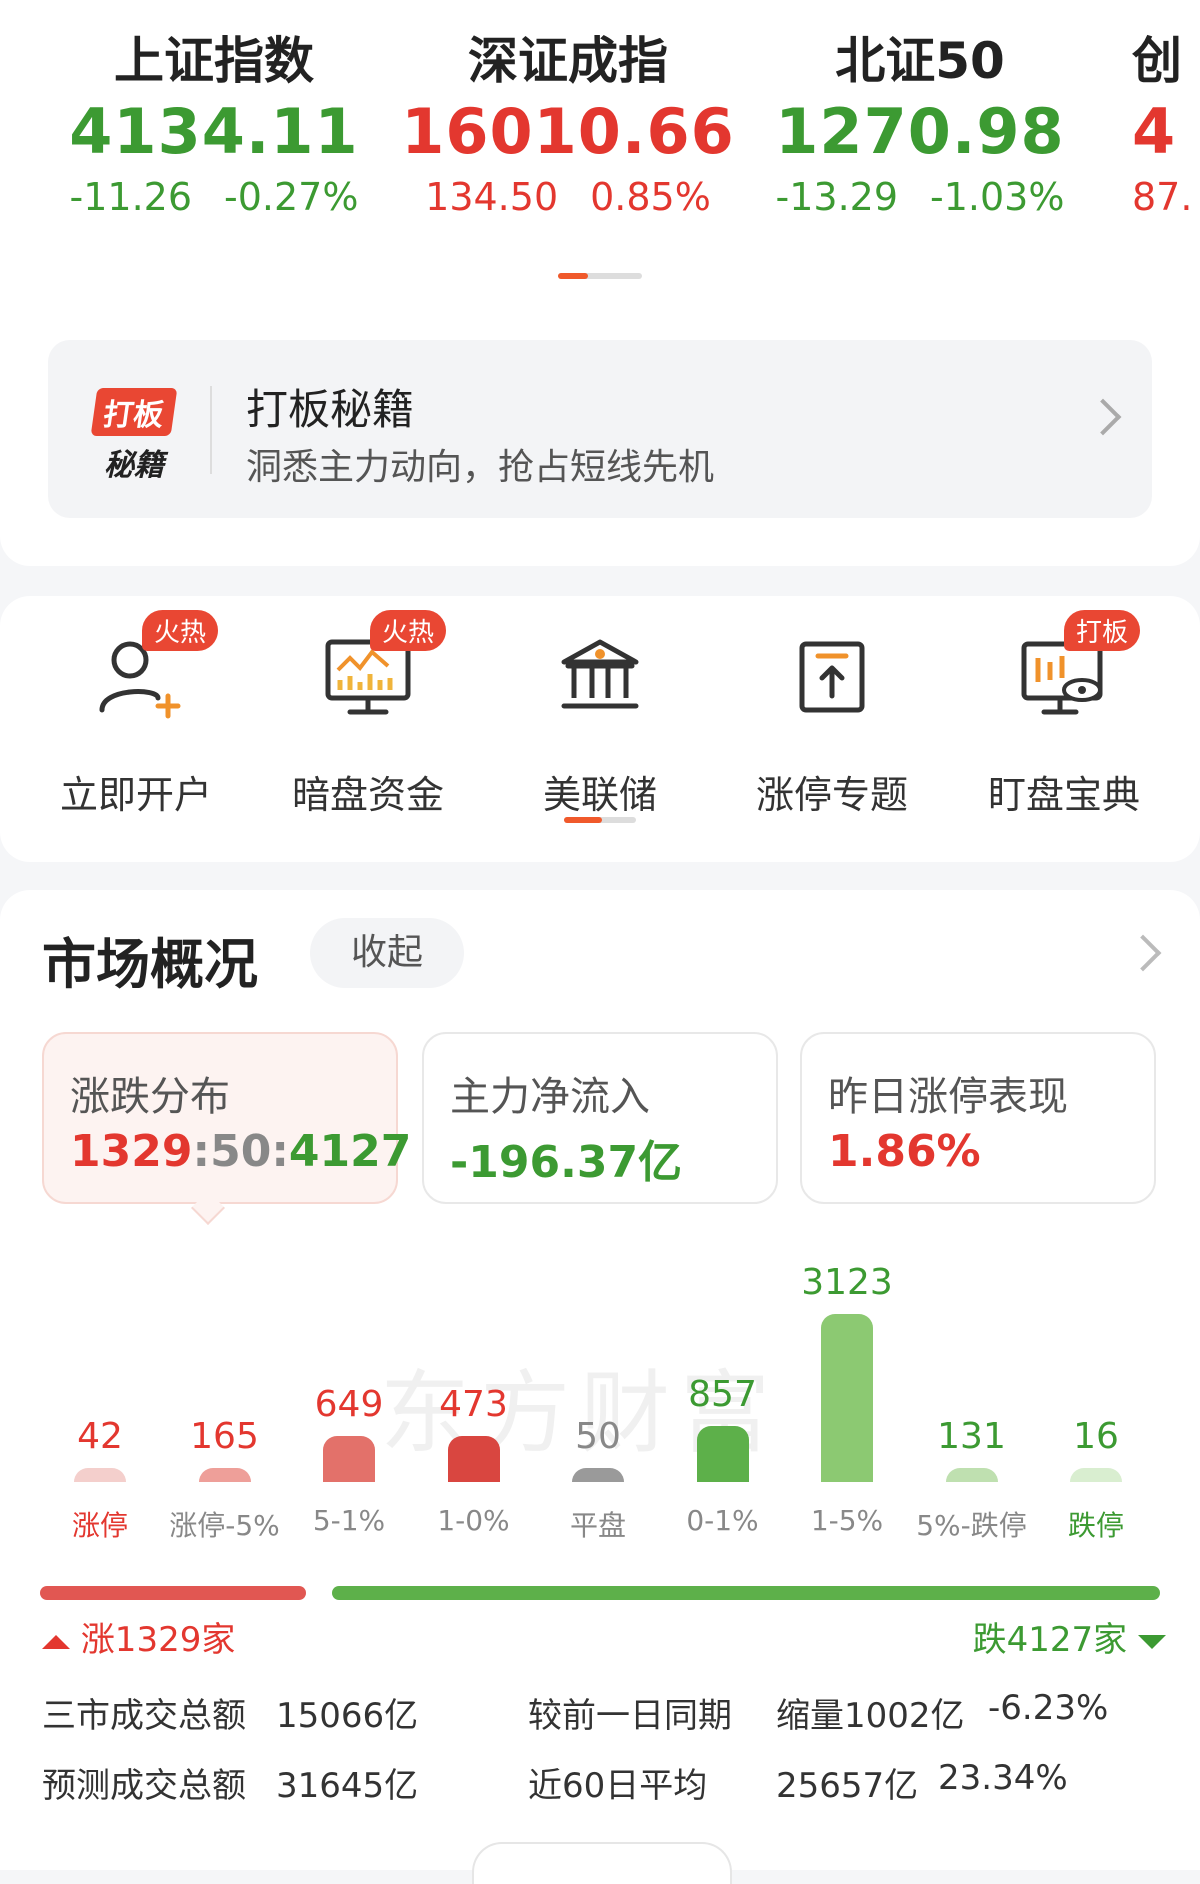 This screenshot has height=1884, width=1200. I want to click on index-value: 4, so click(1154, 131).